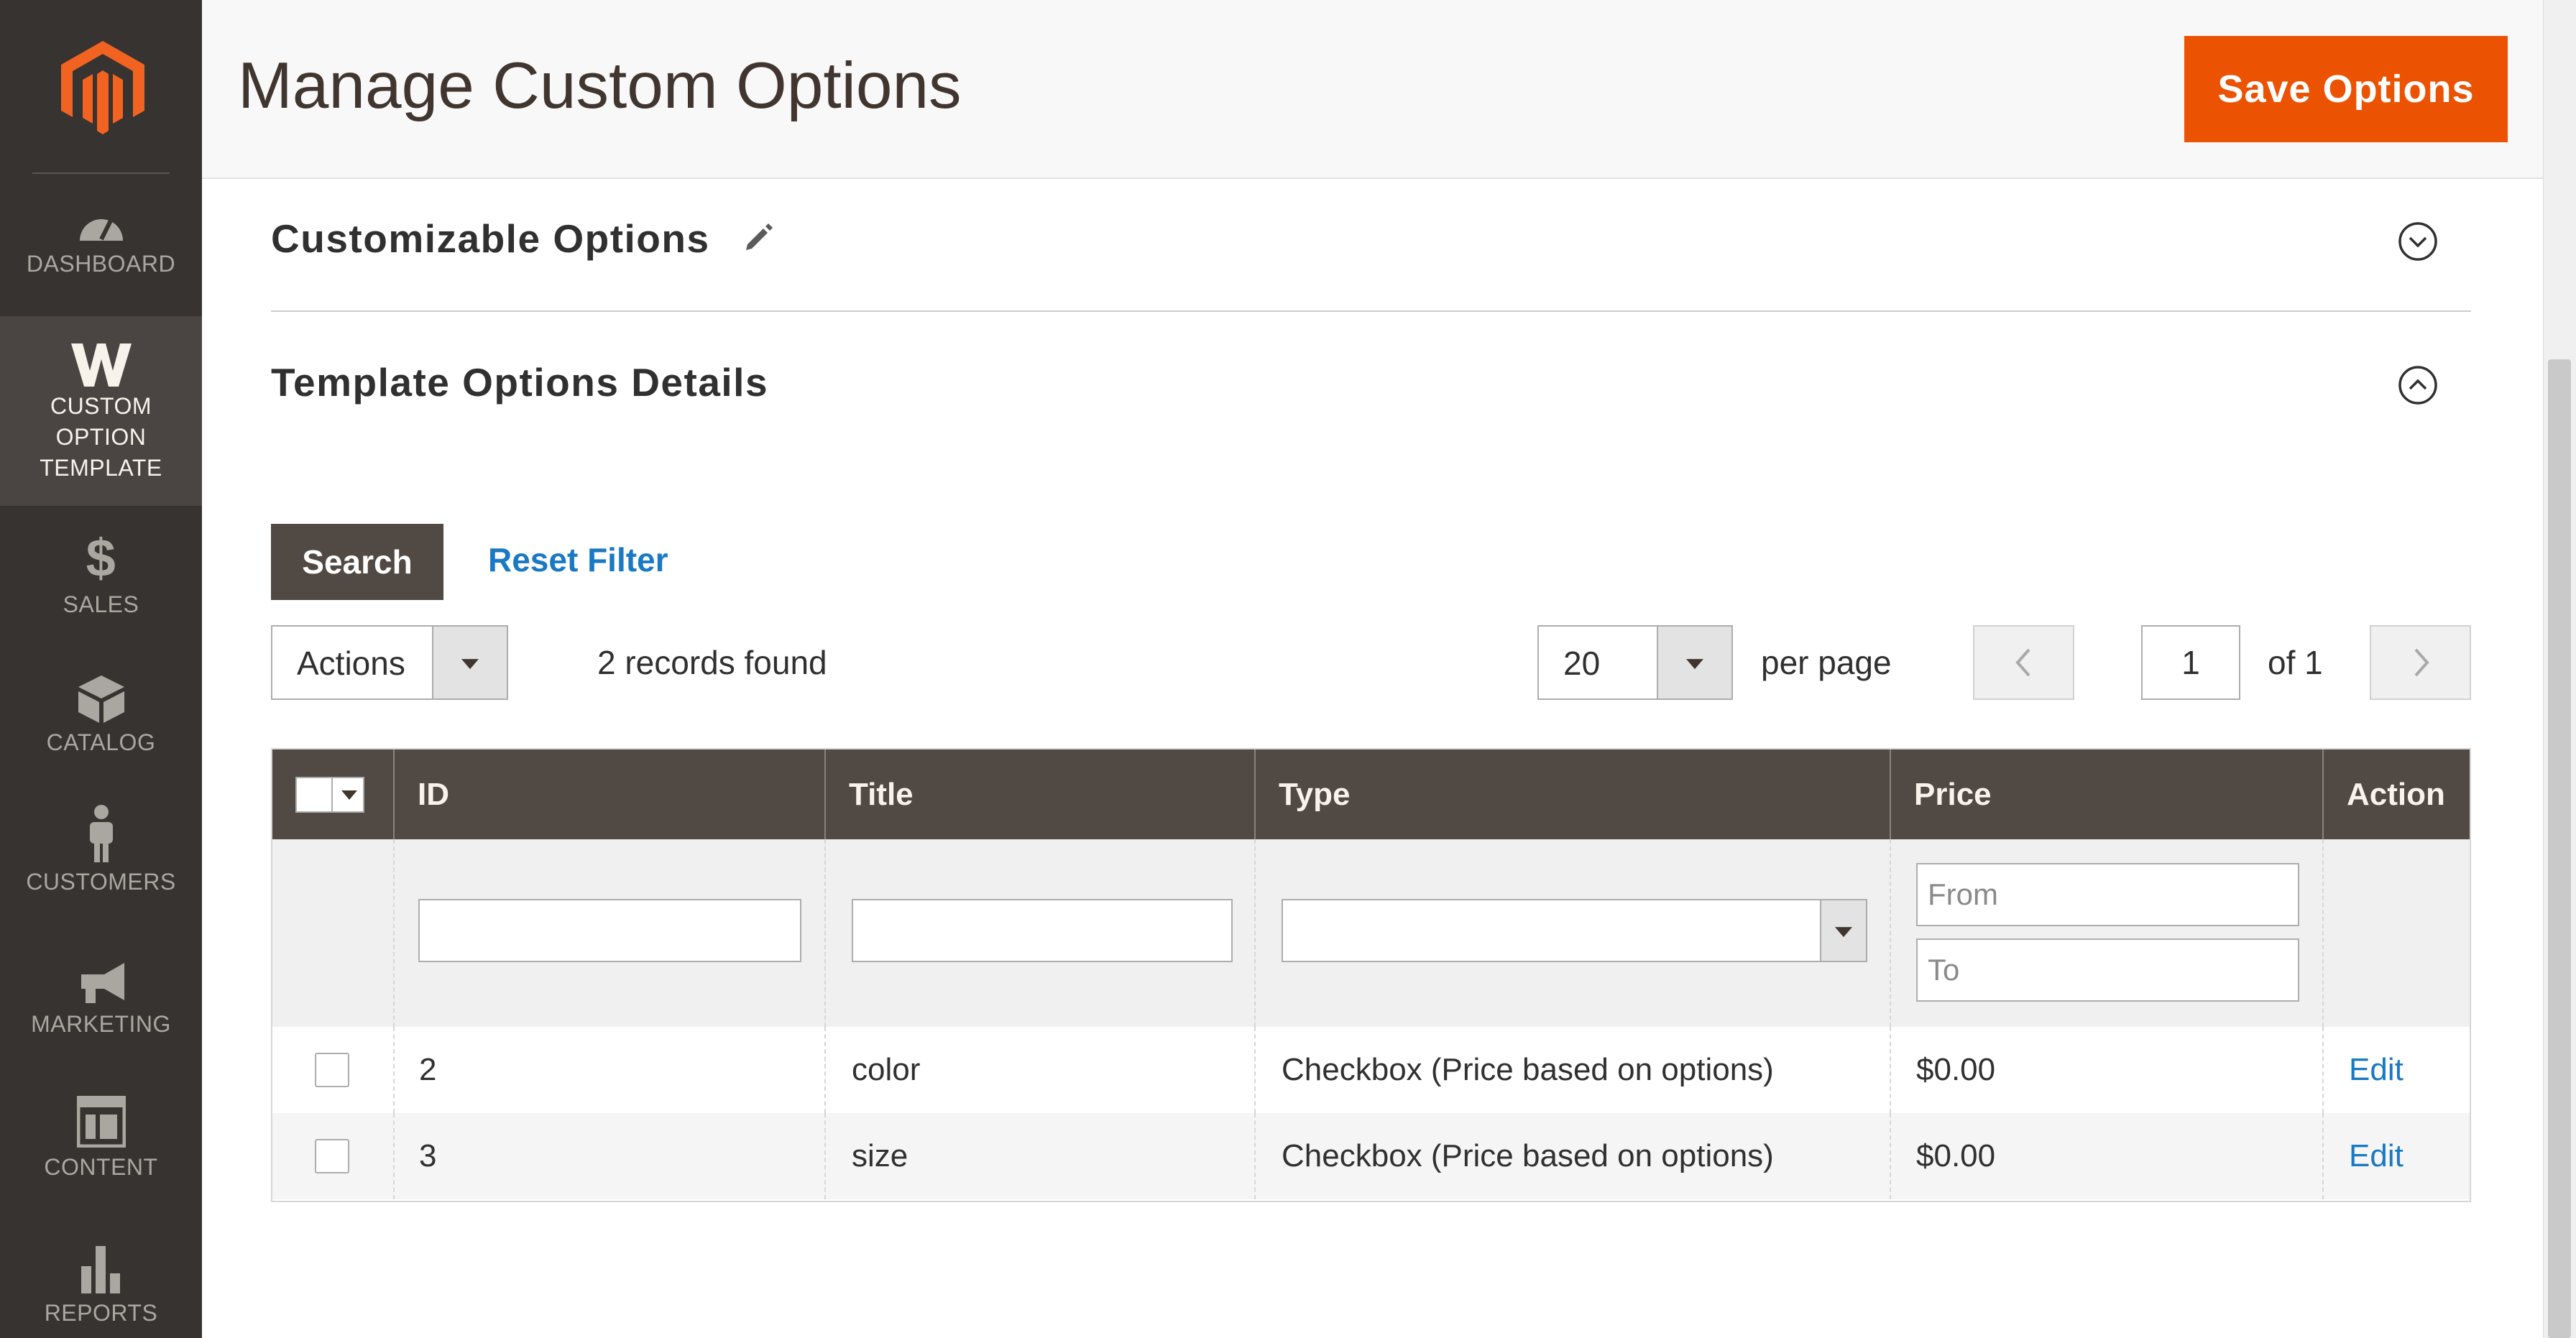  What do you see at coordinates (886, 1069) in the screenshot?
I see `row-title: color` at bounding box center [886, 1069].